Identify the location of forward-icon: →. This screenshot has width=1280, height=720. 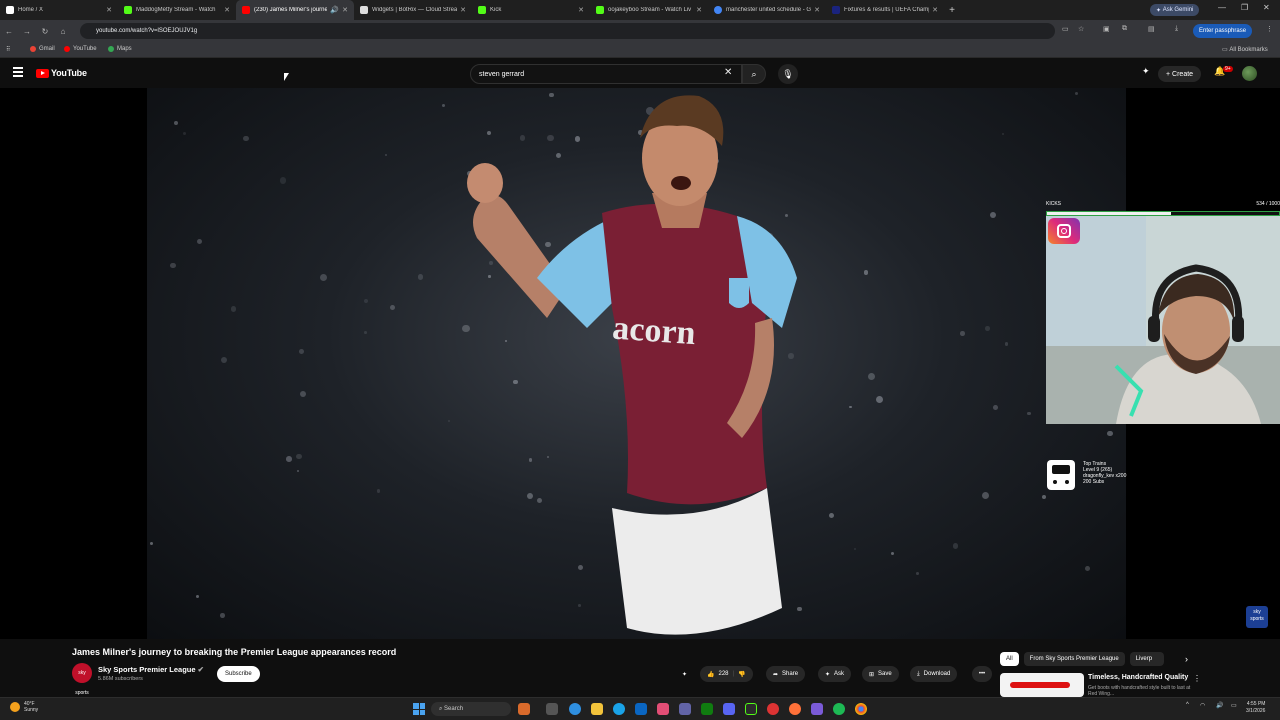
(27, 31).